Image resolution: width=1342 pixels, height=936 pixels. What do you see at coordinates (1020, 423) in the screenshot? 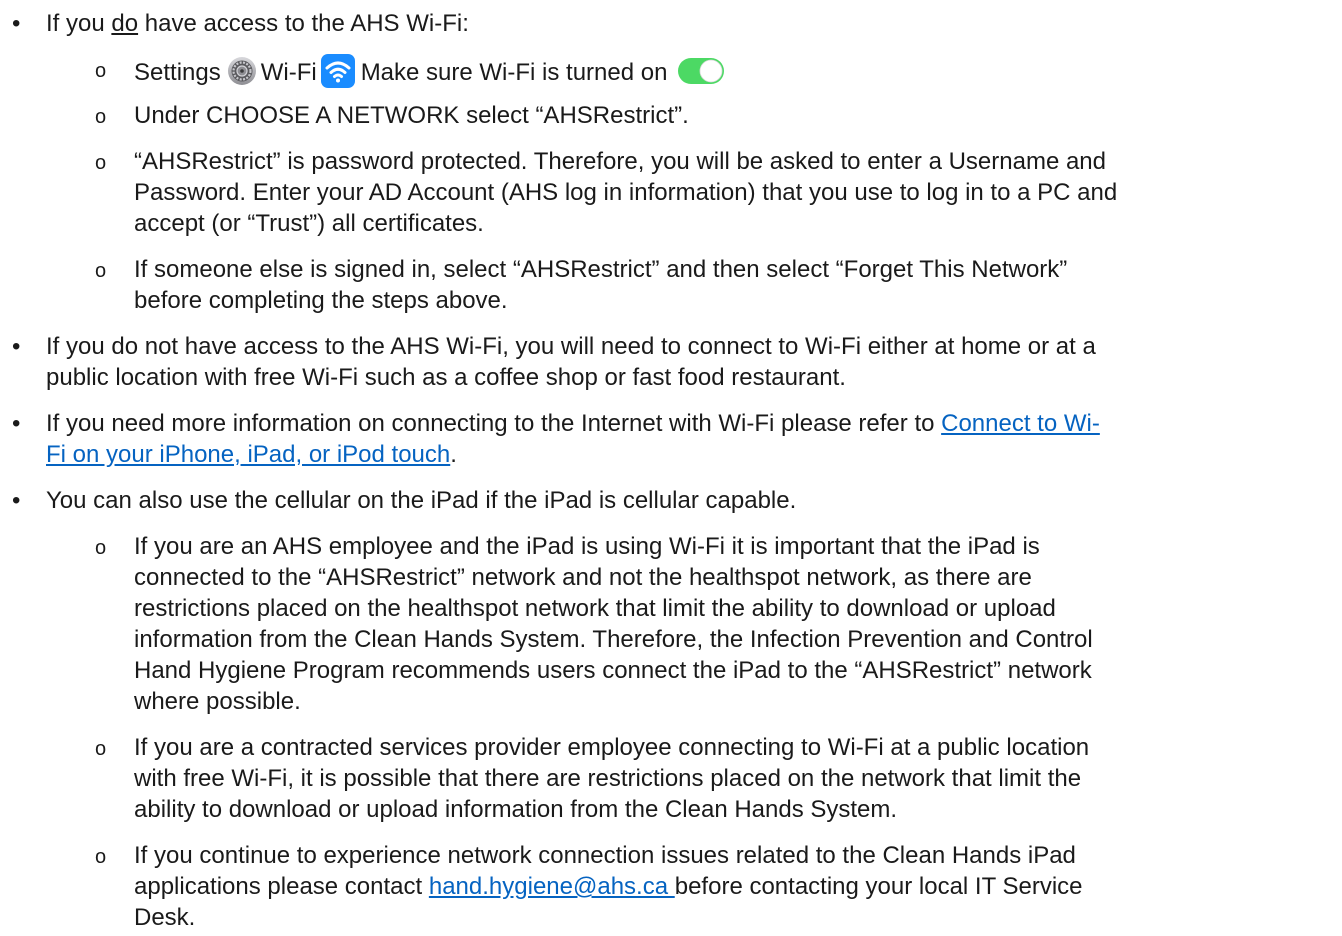
I see `connect-to-wifi-link: Connect to Wi-` at bounding box center [1020, 423].